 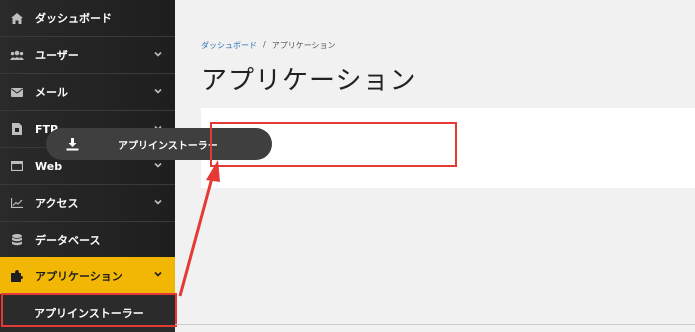 What do you see at coordinates (87, 55) in the screenshot?
I see `sidebar-item-users: ユーザー` at bounding box center [87, 55].